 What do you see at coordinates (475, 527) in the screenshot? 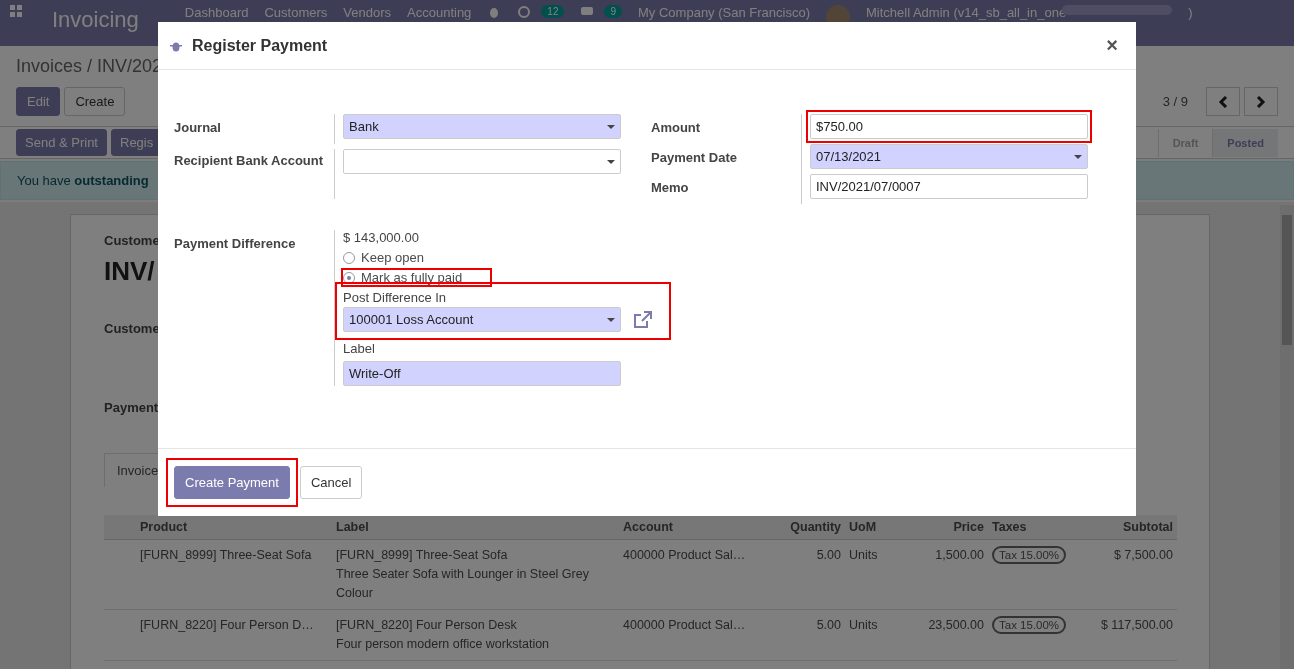
I see `column-header: Label` at bounding box center [475, 527].